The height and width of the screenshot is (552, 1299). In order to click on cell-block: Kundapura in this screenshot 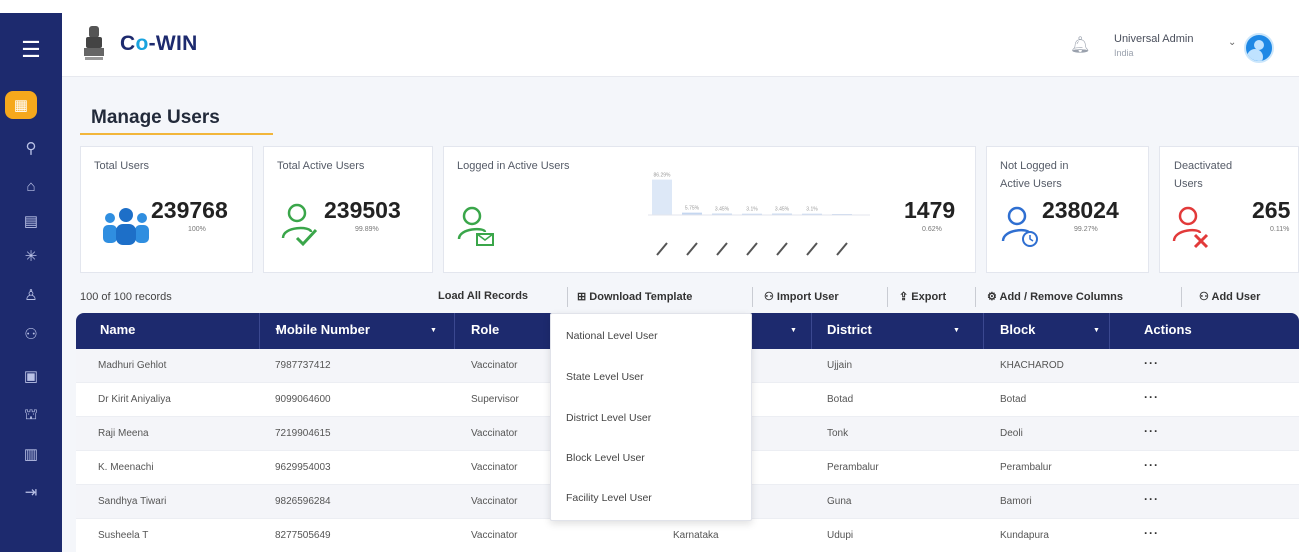, I will do `click(1024, 535)`.